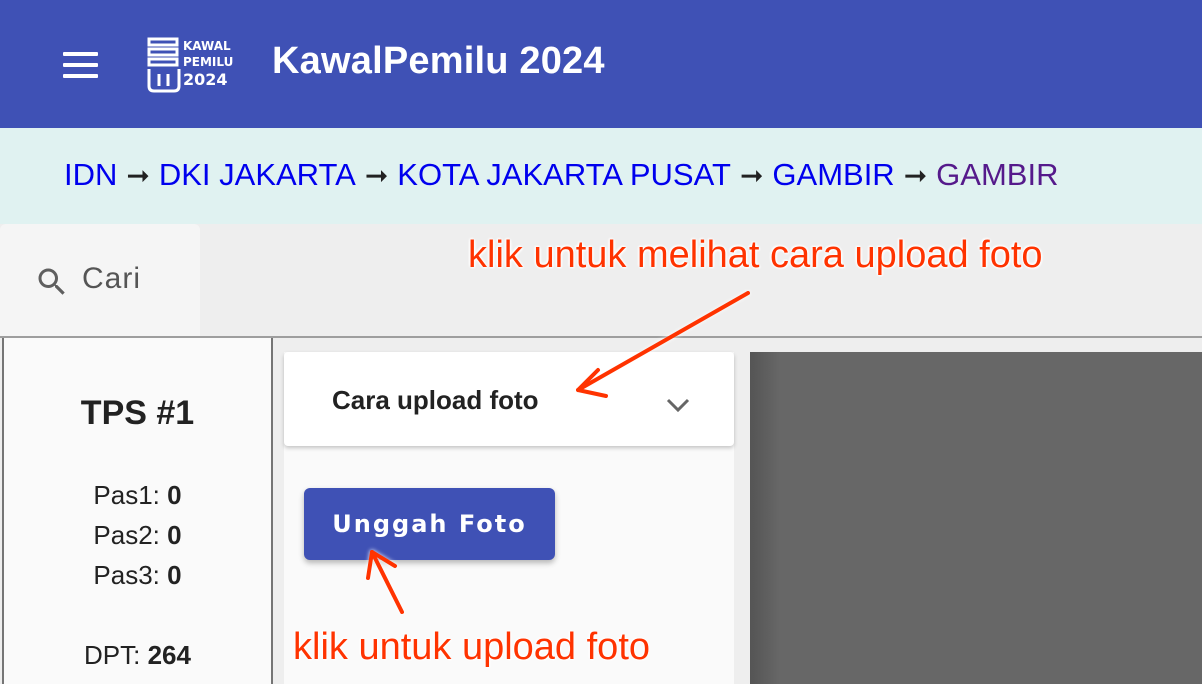 The width and height of the screenshot is (1202, 684). Describe the element at coordinates (112, 278) in the screenshot. I see `search-label: Cari` at that location.